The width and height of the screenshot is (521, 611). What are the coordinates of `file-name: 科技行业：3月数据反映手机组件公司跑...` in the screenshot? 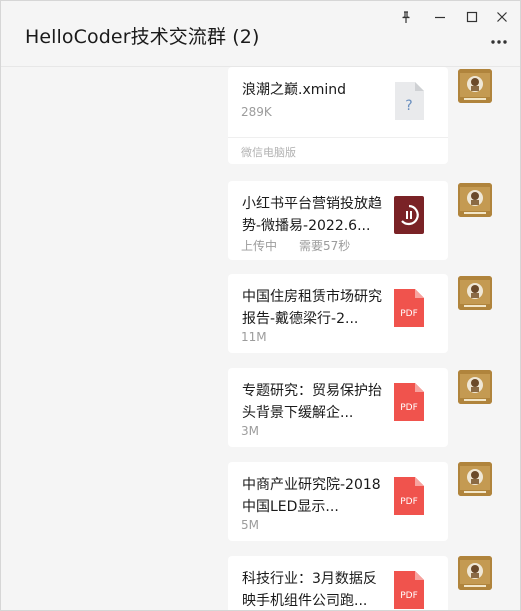 It's located at (309, 590).